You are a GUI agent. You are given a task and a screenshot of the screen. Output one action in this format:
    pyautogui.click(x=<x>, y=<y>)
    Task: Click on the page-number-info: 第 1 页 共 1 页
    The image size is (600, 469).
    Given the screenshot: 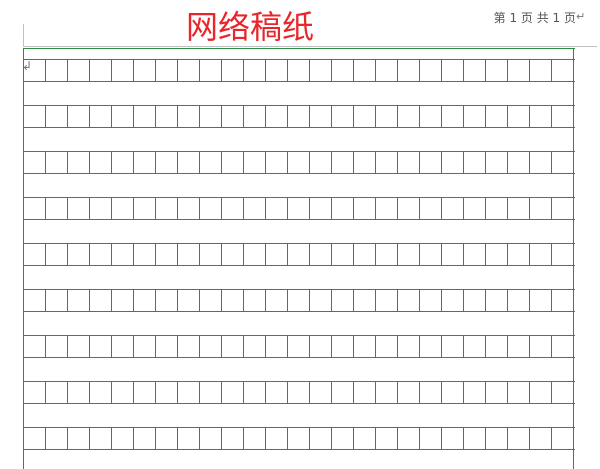 What is the action you would take?
    pyautogui.click(x=534, y=18)
    